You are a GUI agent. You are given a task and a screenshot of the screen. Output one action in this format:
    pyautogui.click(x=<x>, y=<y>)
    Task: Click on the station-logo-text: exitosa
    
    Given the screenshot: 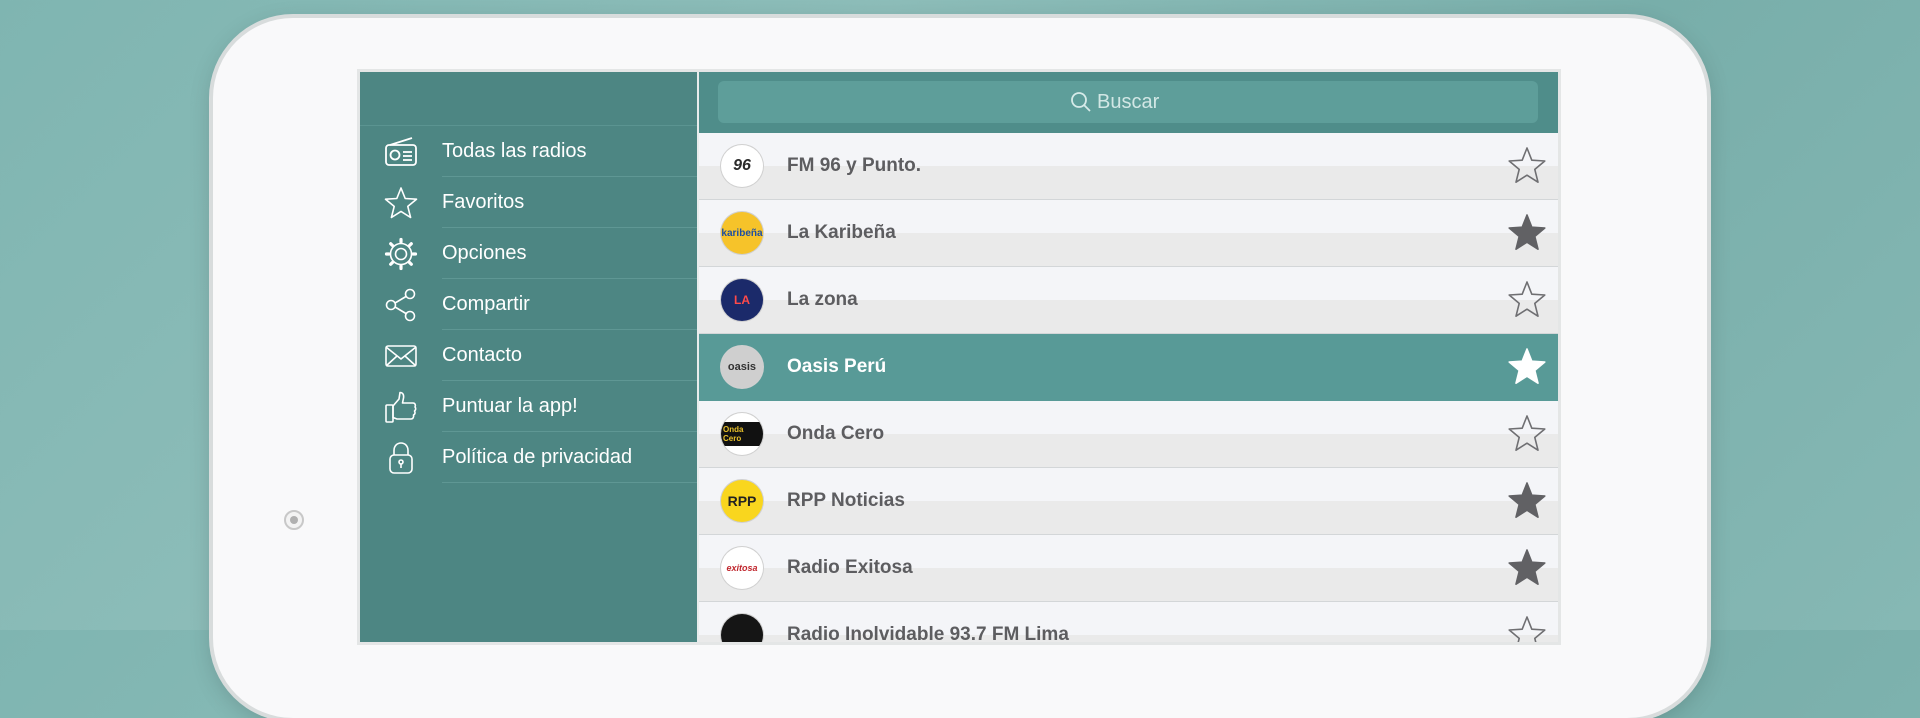 What is the action you would take?
    pyautogui.click(x=742, y=568)
    